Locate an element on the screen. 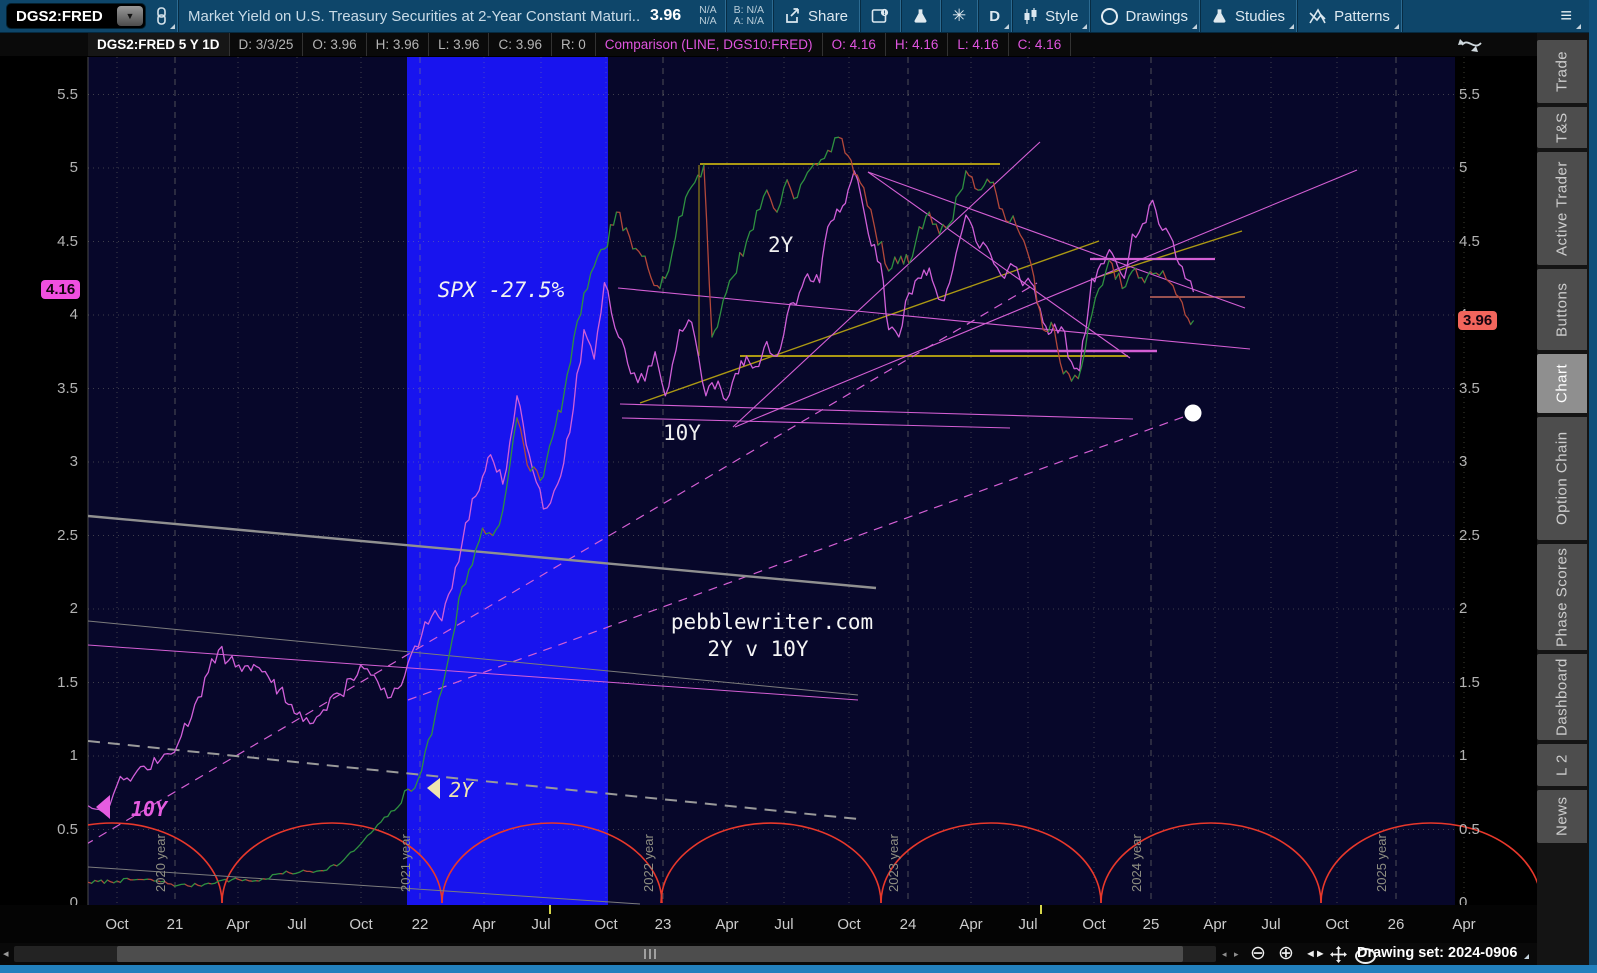  cursor-swap-icon is located at coordinates (1471, 49).